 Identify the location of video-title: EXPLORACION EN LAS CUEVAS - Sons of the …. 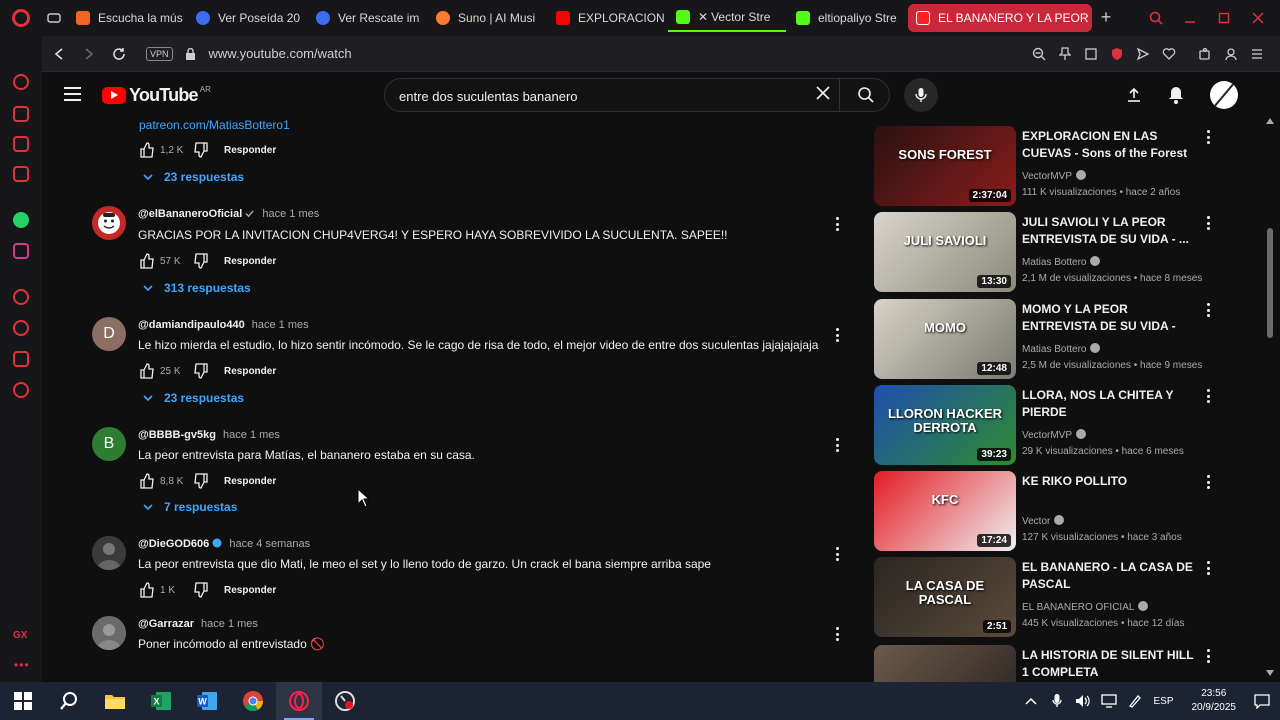
(1111, 145).